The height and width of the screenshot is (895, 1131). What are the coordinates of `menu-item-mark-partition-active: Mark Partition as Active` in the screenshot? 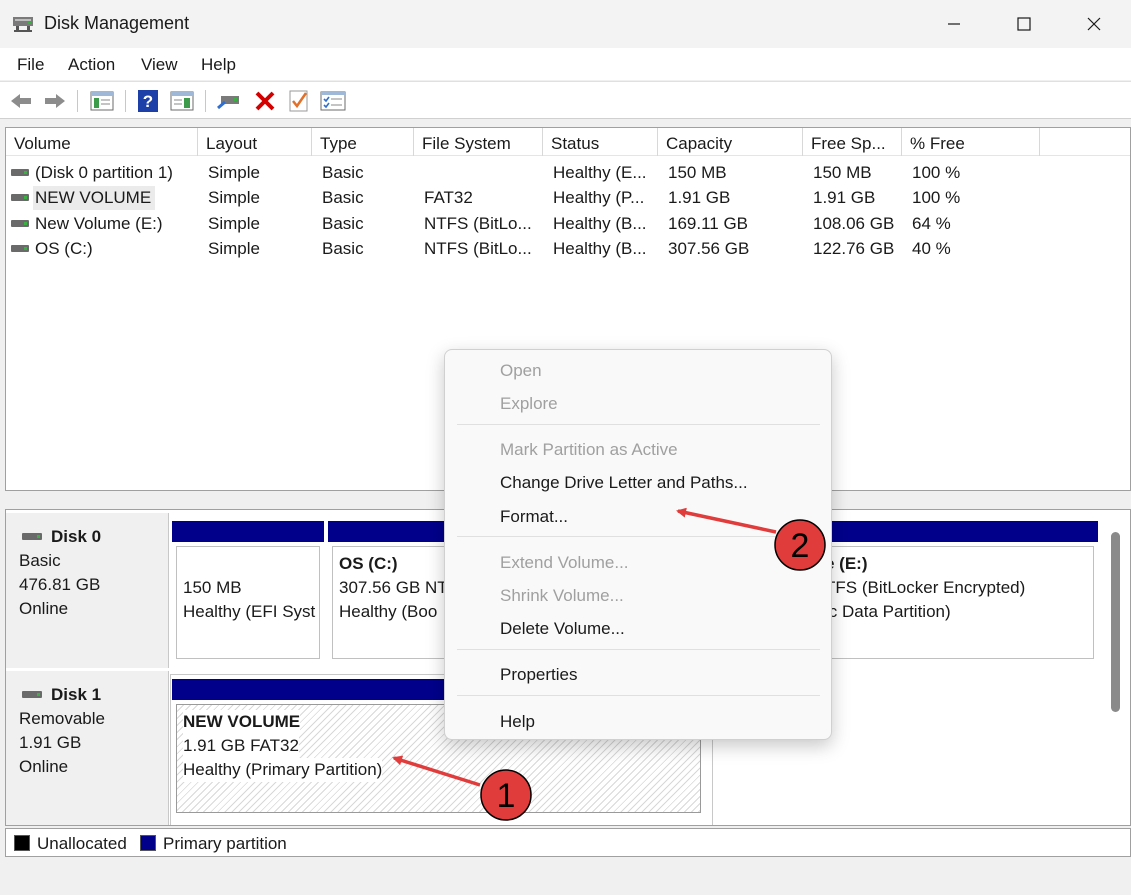 It's located at (589, 450).